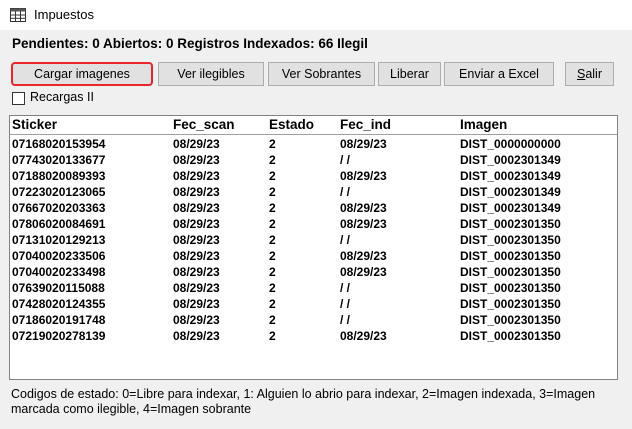 This screenshot has width=632, height=429. I want to click on header-fec-ind: Fec_ind, so click(398, 124).